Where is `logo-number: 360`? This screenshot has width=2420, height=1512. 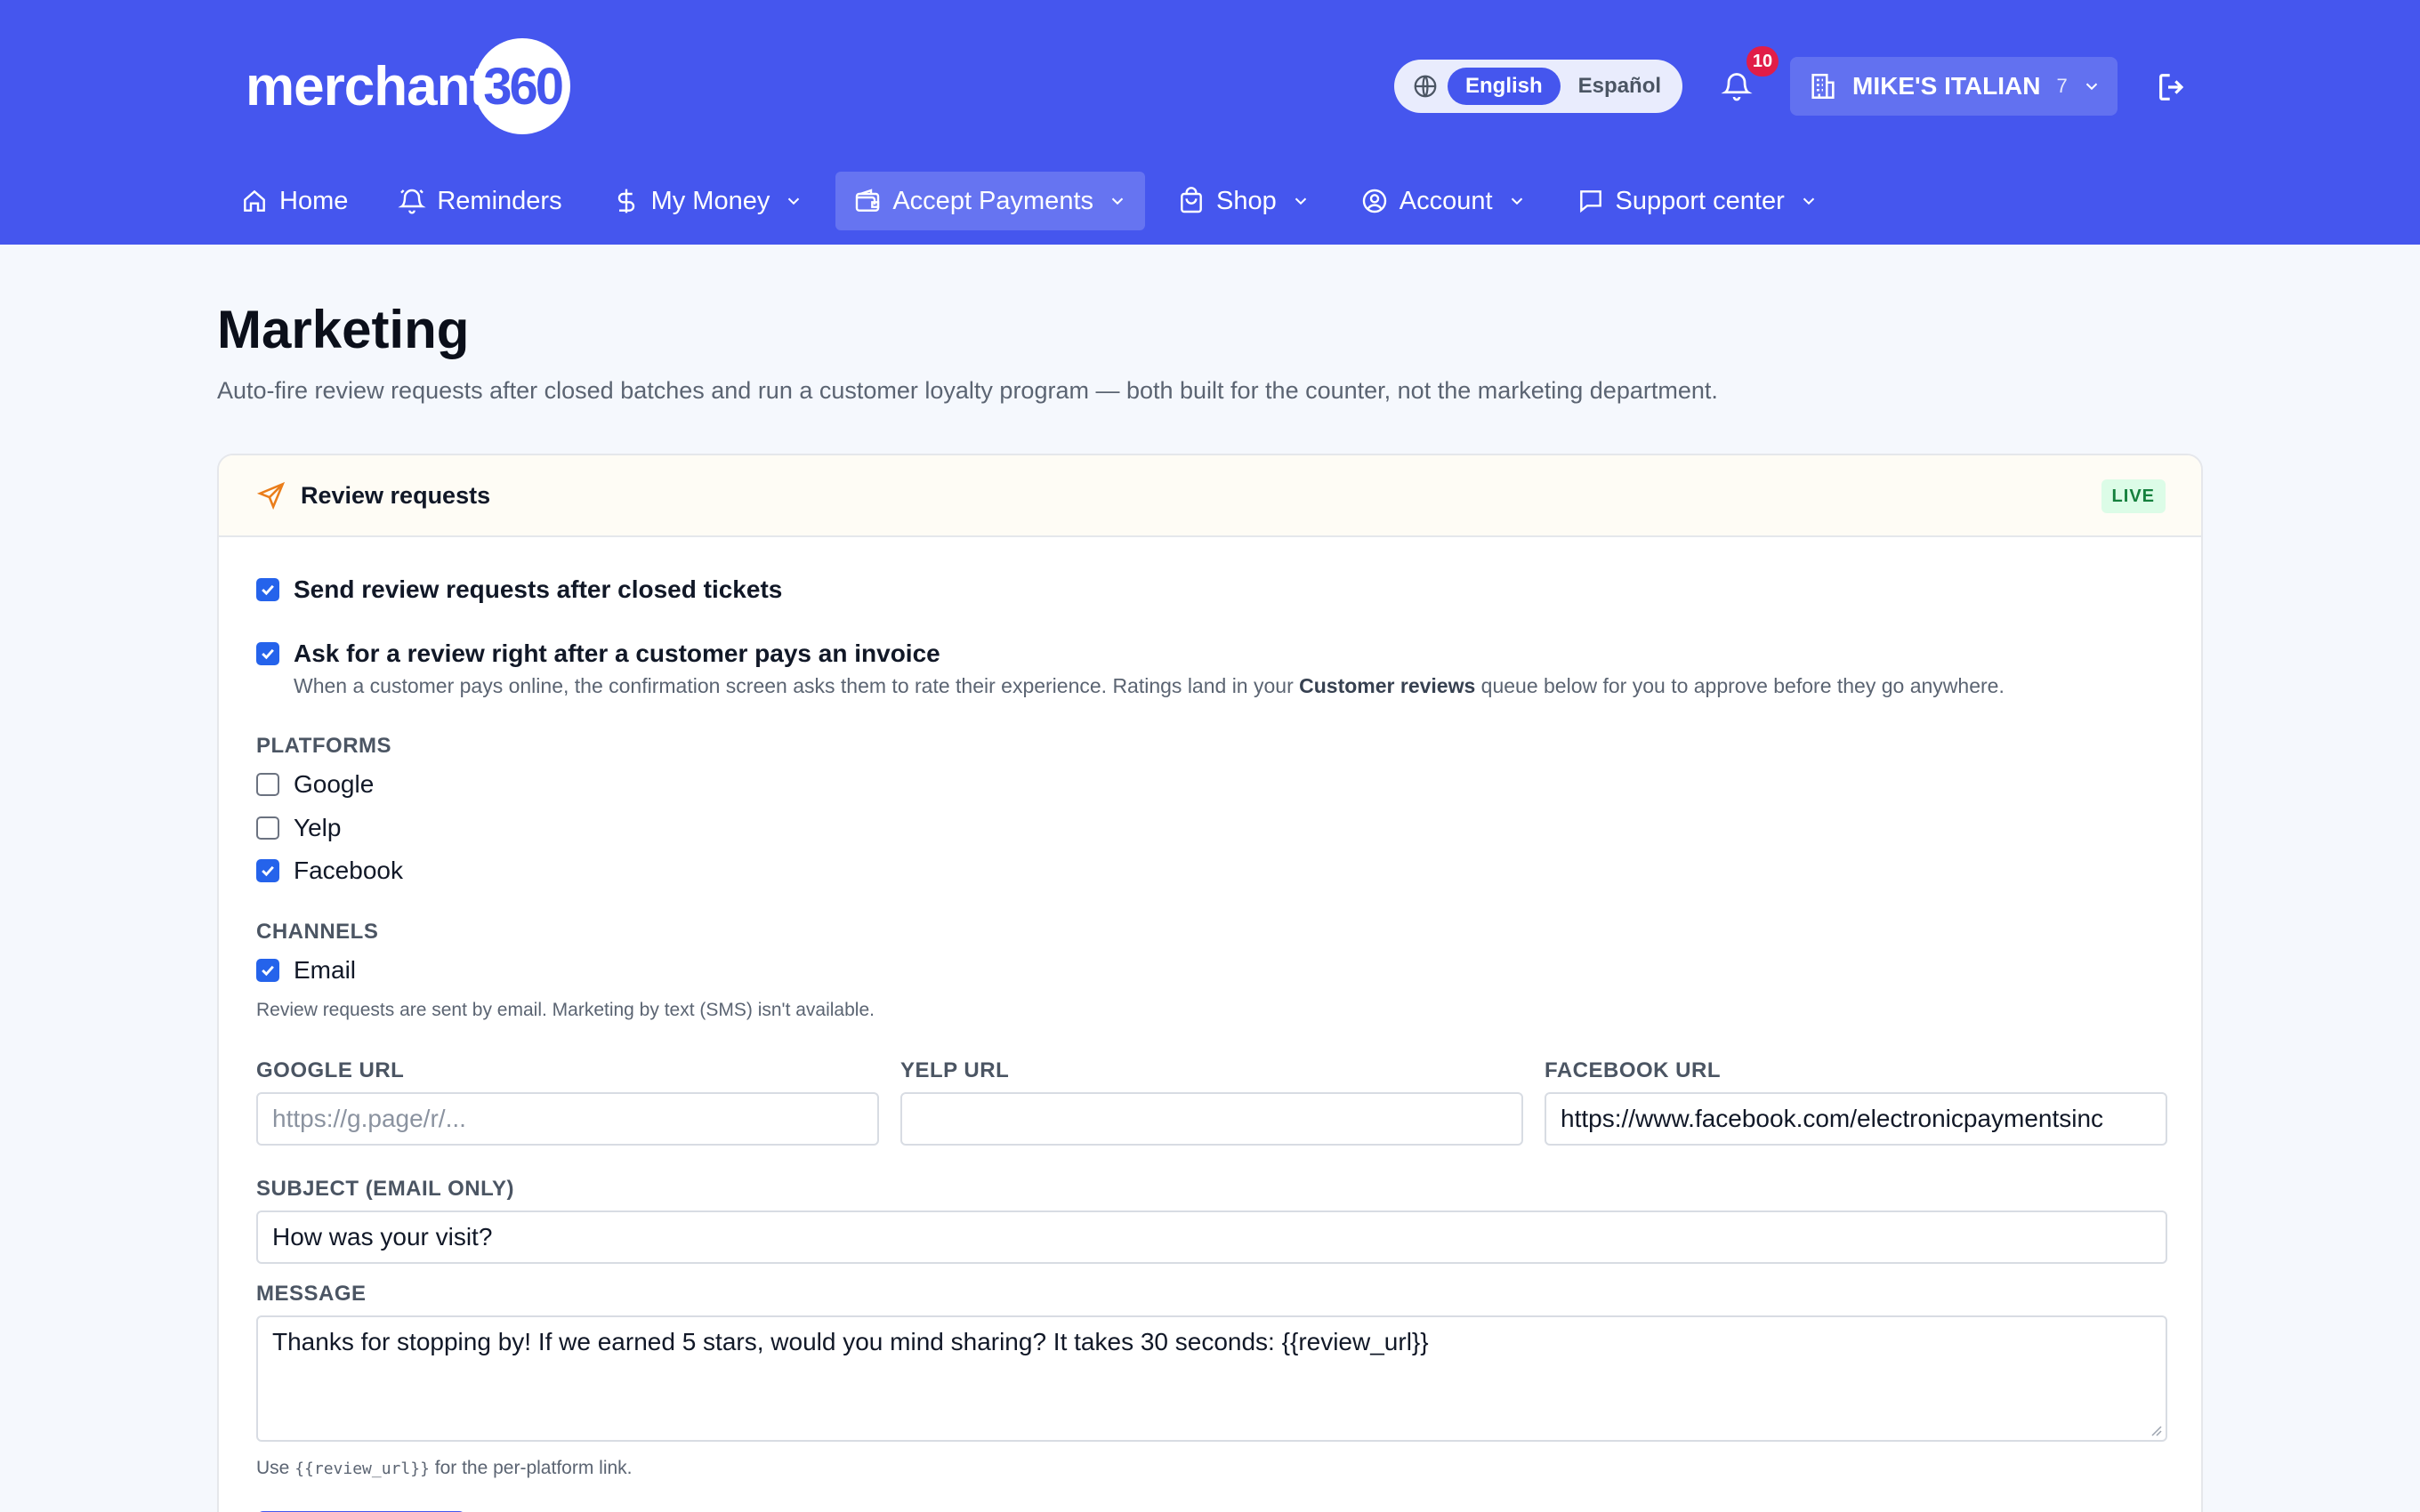
logo-number: 360 is located at coordinates (522, 86).